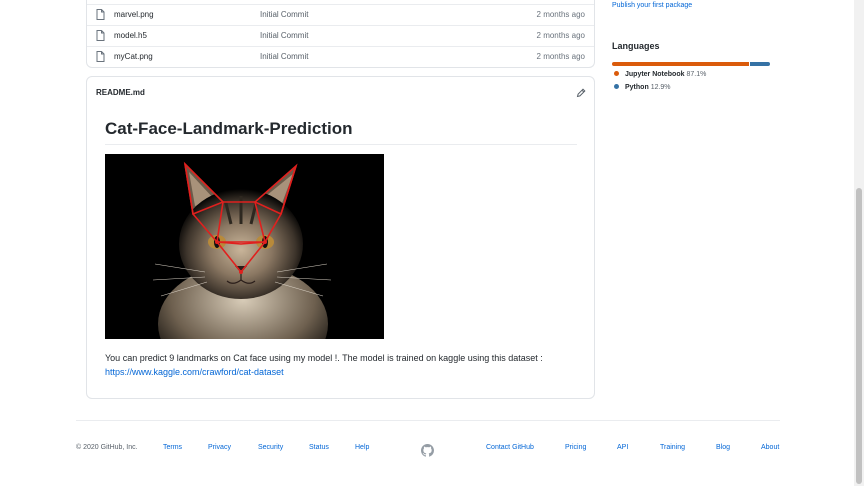  I want to click on language-name: Python, so click(637, 87).